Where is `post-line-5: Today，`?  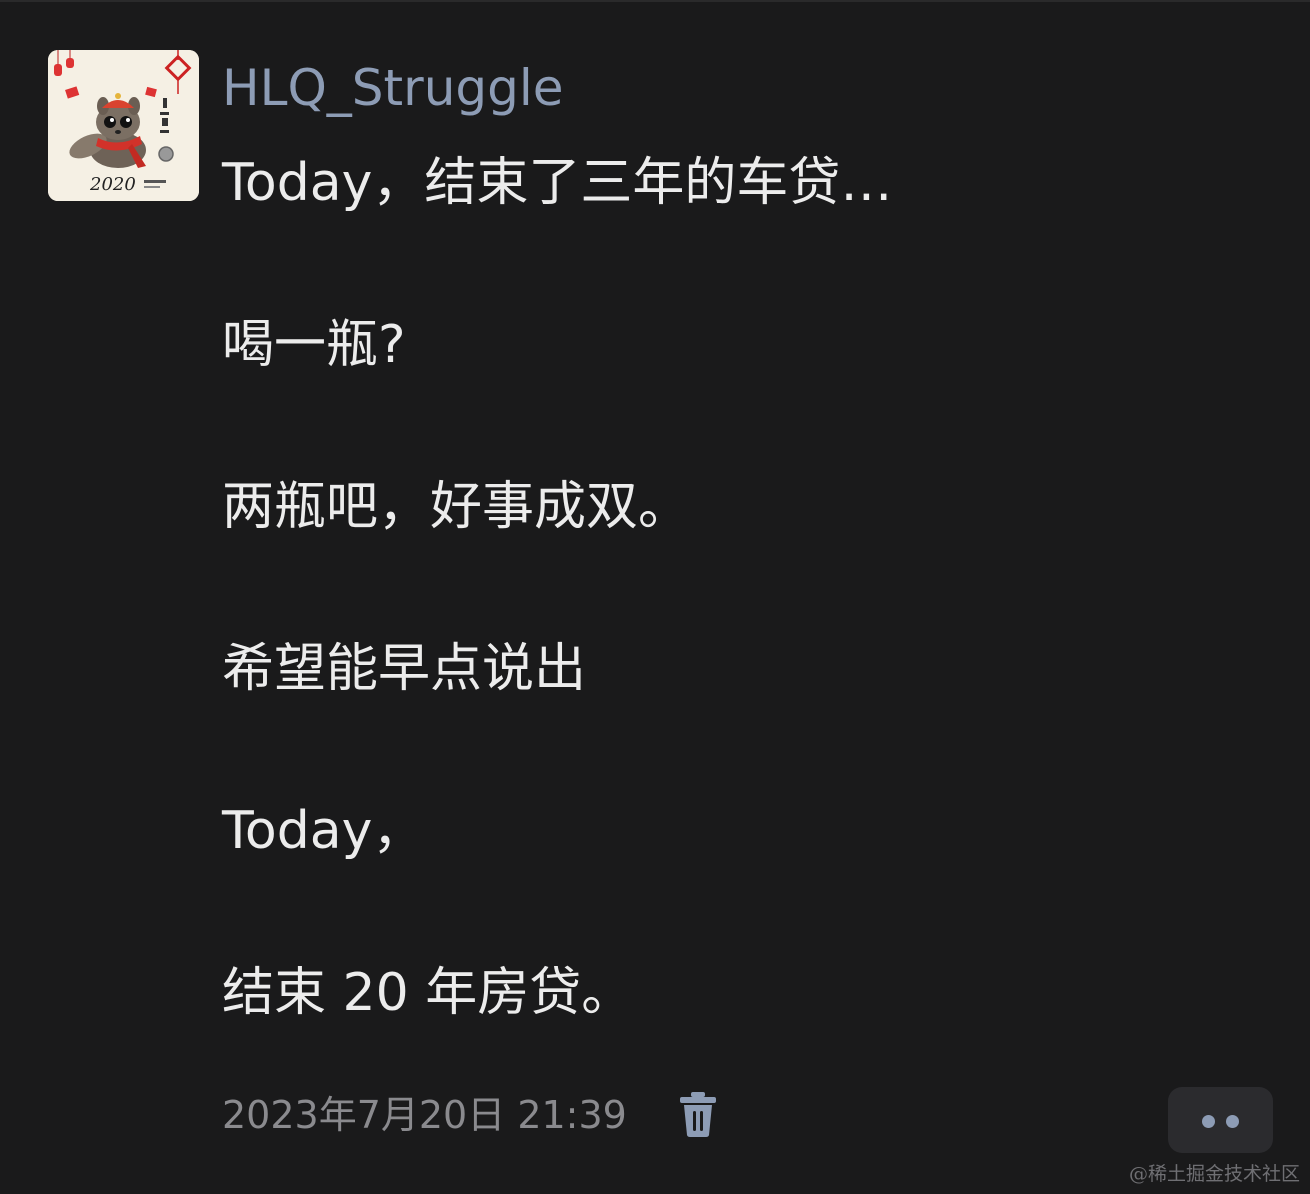 post-line-5: Today， is located at coordinates (323, 831).